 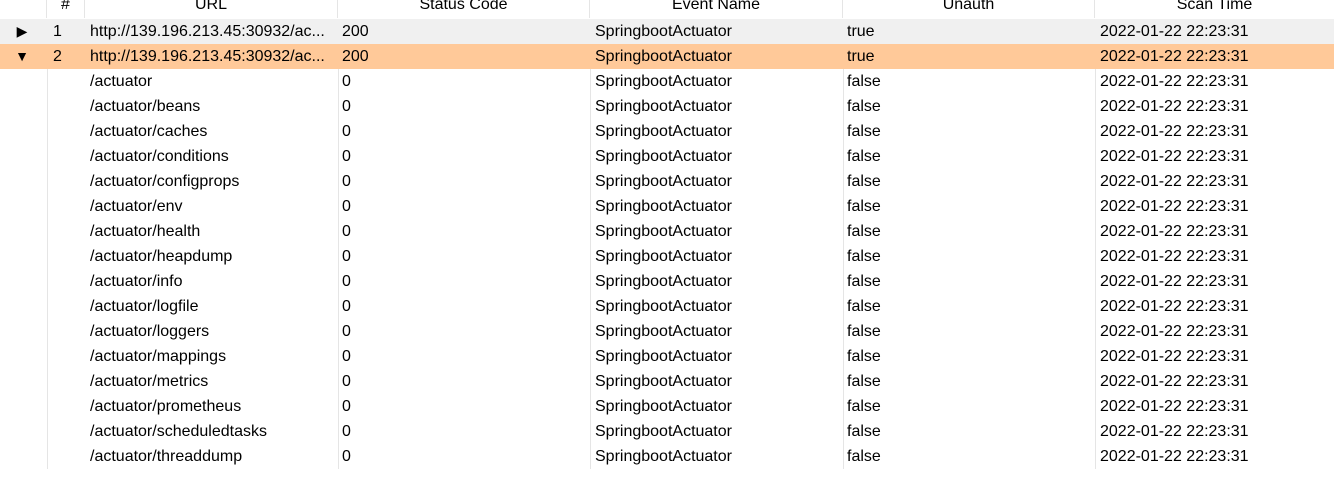 I want to click on url-cell: /actuator/conditions, so click(x=159, y=156).